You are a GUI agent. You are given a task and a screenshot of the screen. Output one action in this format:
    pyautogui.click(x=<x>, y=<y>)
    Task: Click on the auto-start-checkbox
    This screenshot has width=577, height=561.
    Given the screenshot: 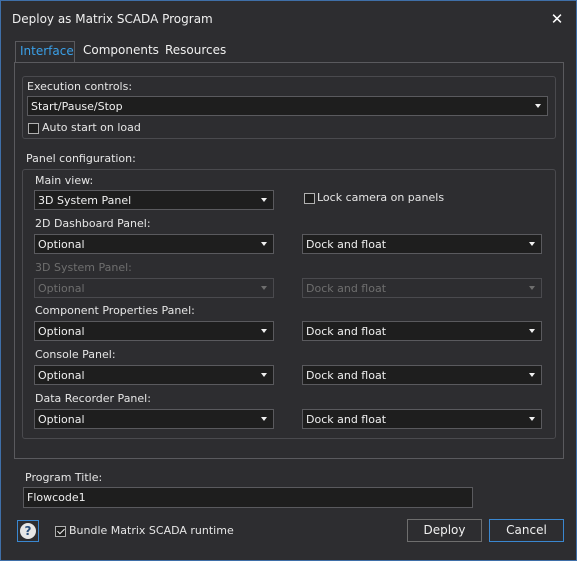 What is the action you would take?
    pyautogui.click(x=33, y=128)
    